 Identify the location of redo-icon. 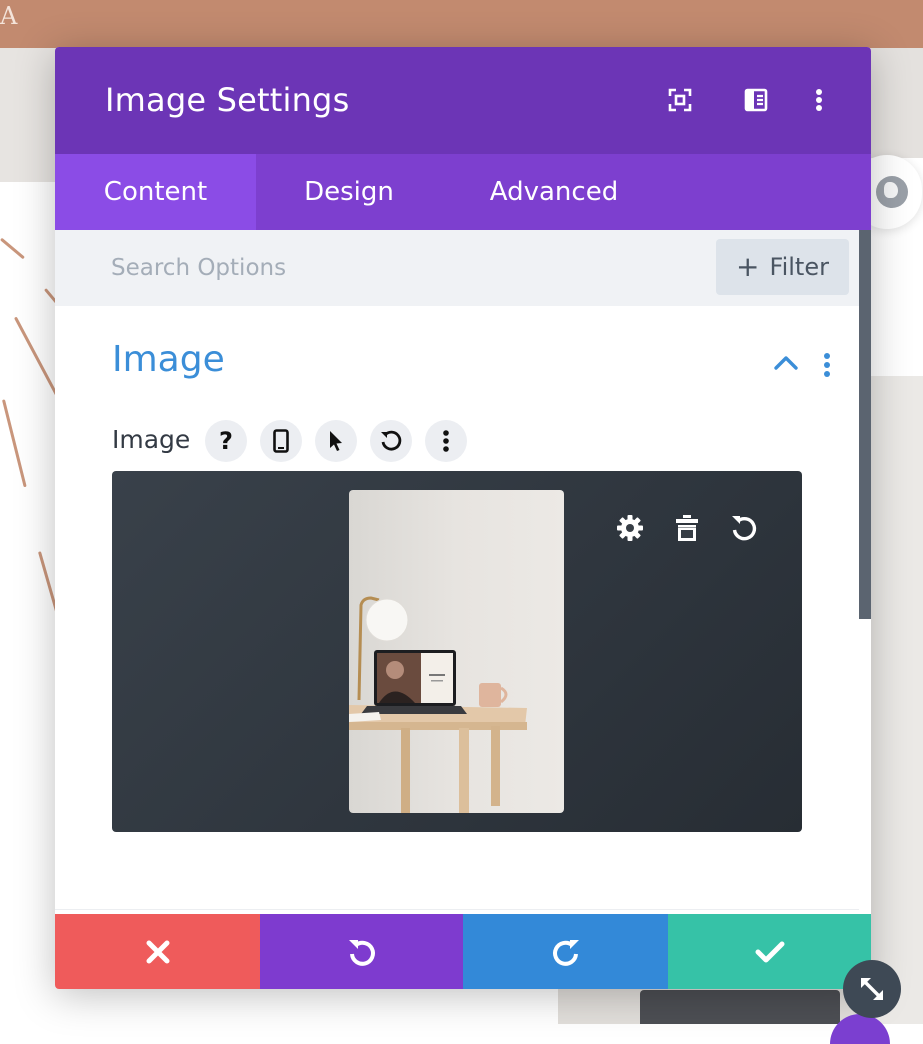
(565, 952).